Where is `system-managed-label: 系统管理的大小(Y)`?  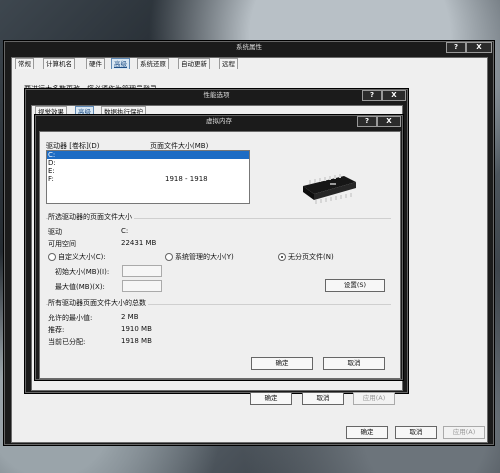
system-managed-label: 系统管理的大小(Y) is located at coordinates (204, 257).